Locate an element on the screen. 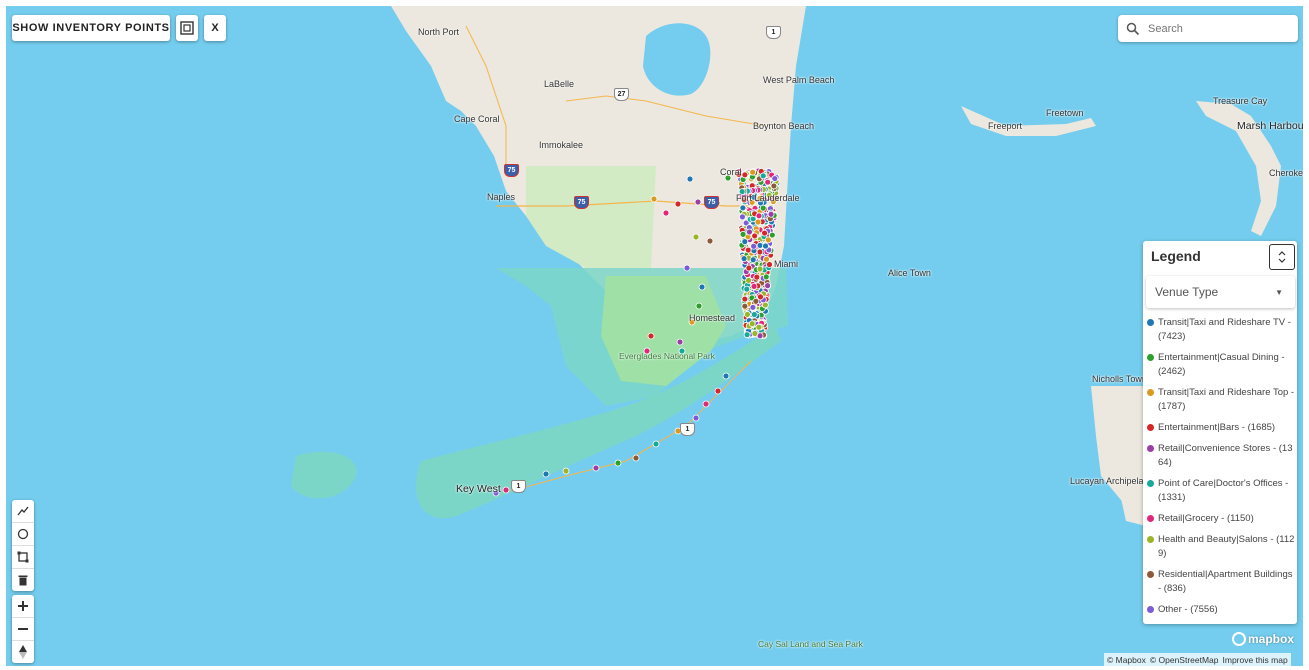  legend-collapse-button is located at coordinates (1282, 257).